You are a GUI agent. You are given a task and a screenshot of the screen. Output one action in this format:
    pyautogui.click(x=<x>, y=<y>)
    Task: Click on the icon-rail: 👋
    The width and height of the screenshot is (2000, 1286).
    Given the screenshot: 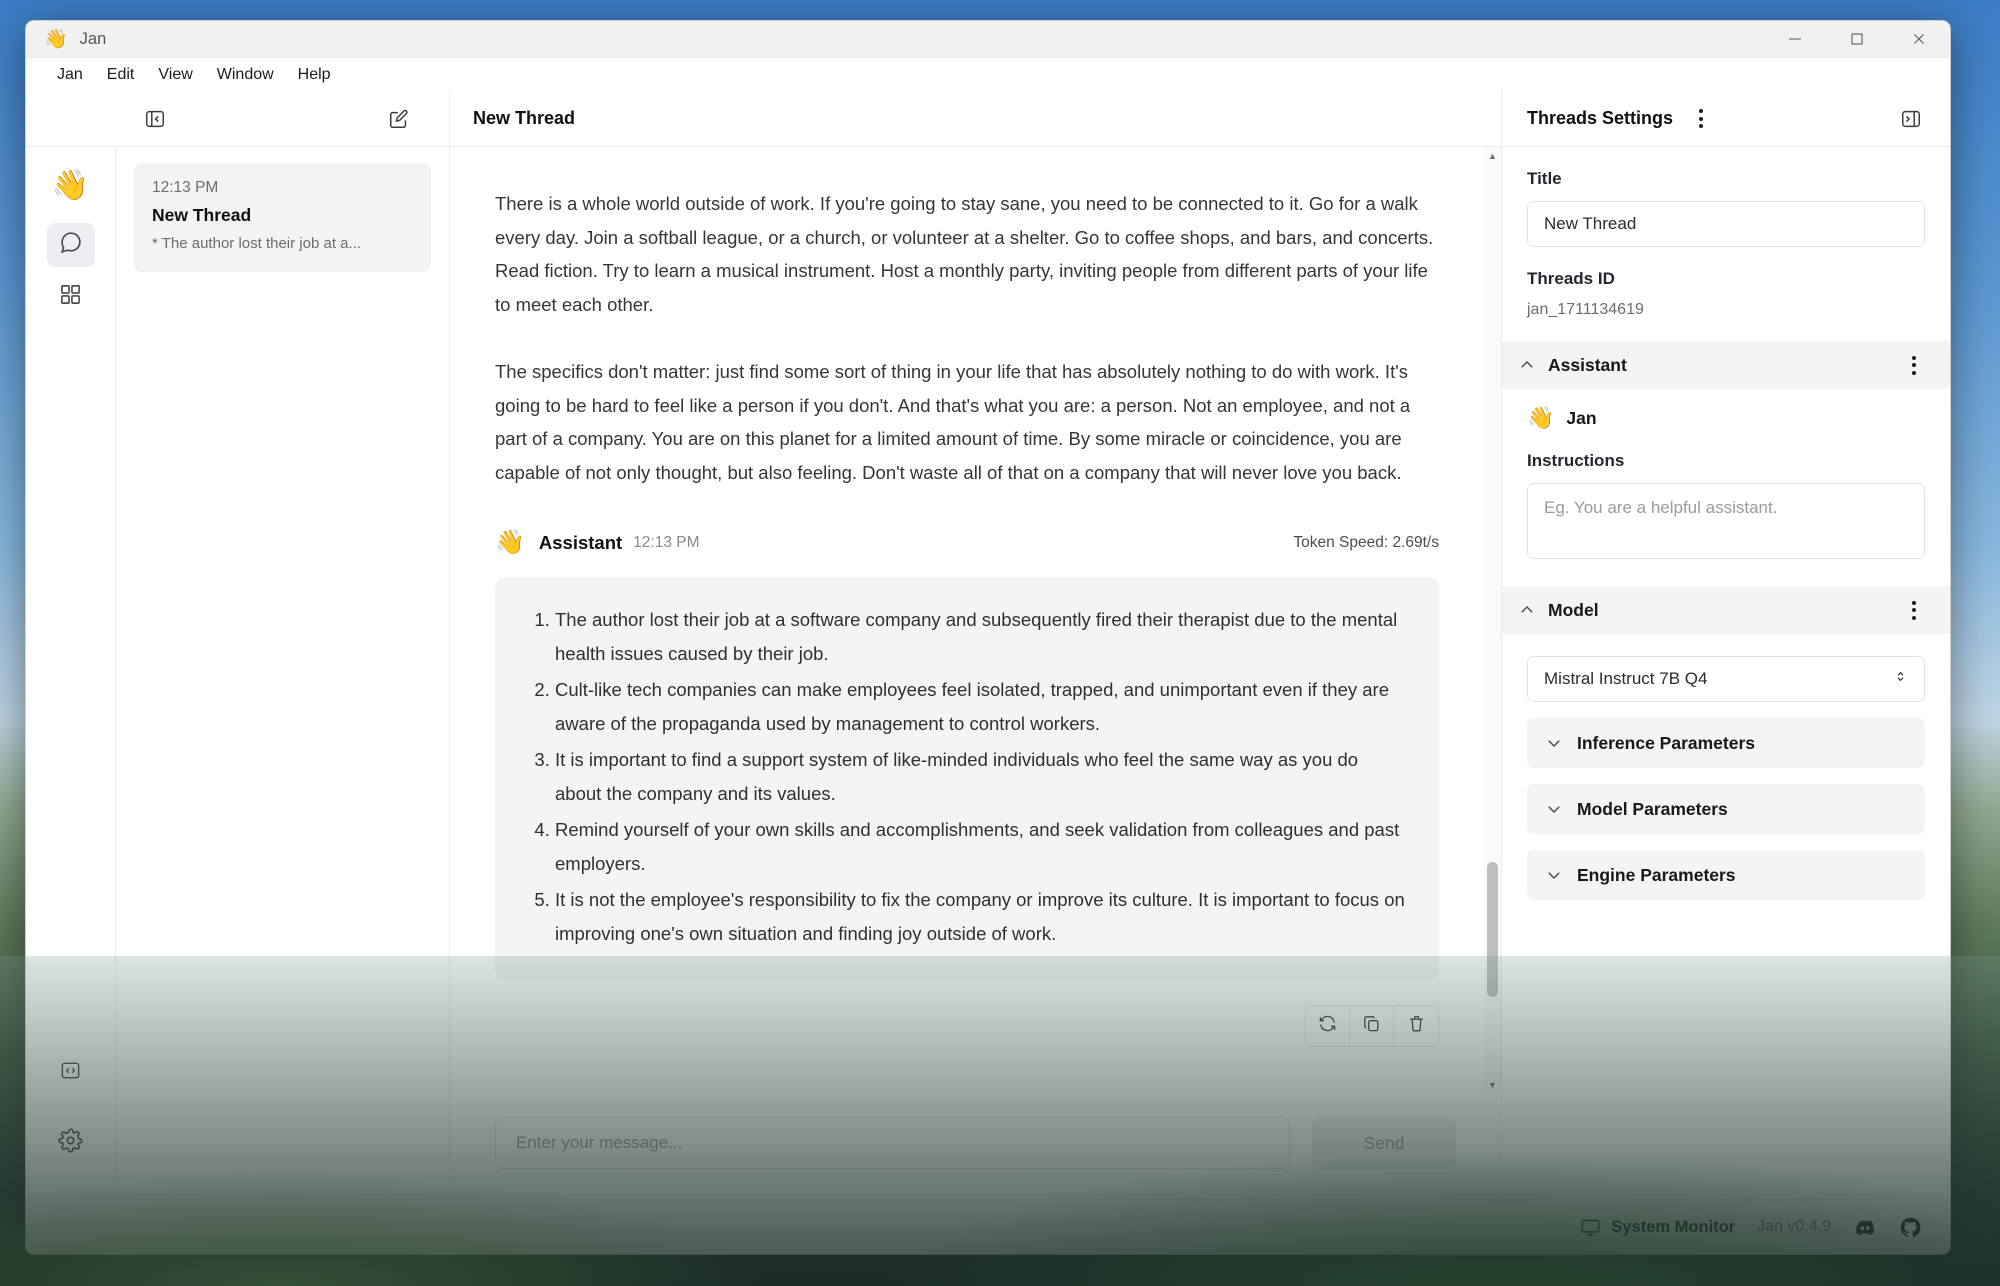 What is the action you would take?
    pyautogui.click(x=71, y=673)
    